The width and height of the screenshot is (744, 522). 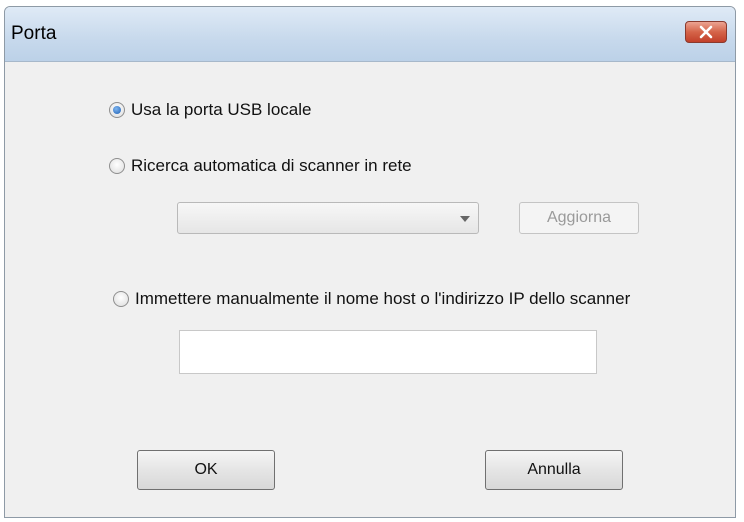 I want to click on close-button, so click(x=706, y=32).